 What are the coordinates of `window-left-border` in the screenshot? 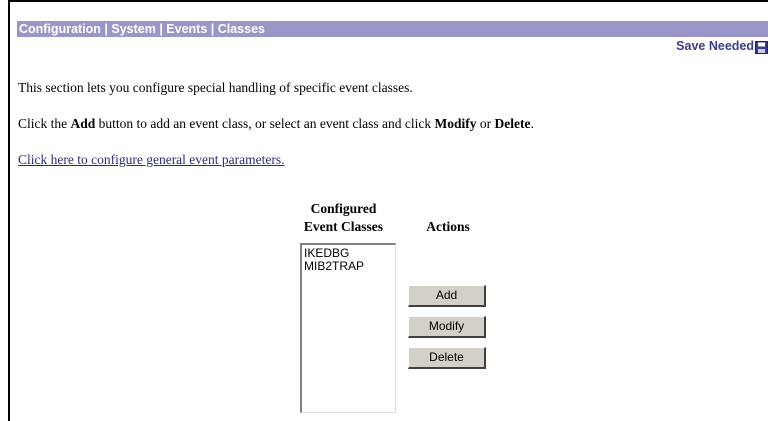 It's located at (9, 210).